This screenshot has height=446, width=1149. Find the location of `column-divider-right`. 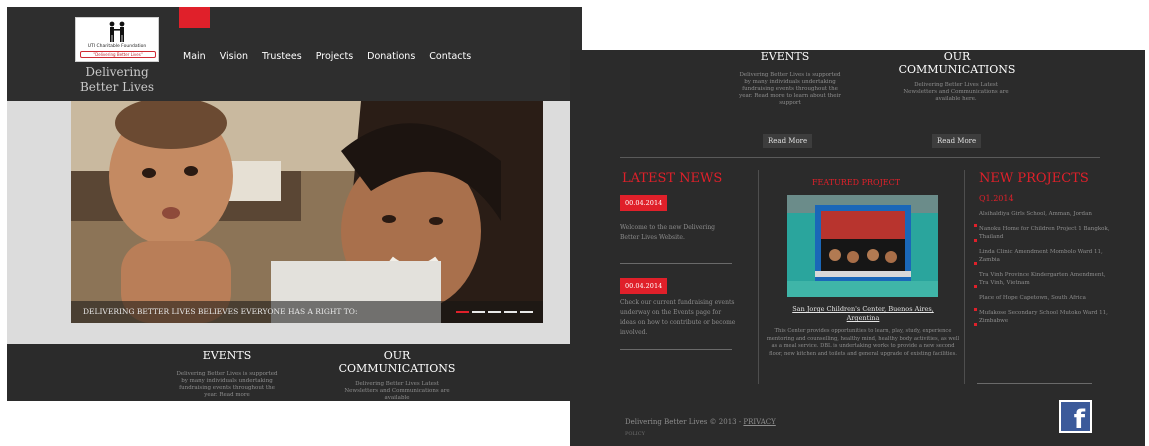

column-divider-right is located at coordinates (964, 277).